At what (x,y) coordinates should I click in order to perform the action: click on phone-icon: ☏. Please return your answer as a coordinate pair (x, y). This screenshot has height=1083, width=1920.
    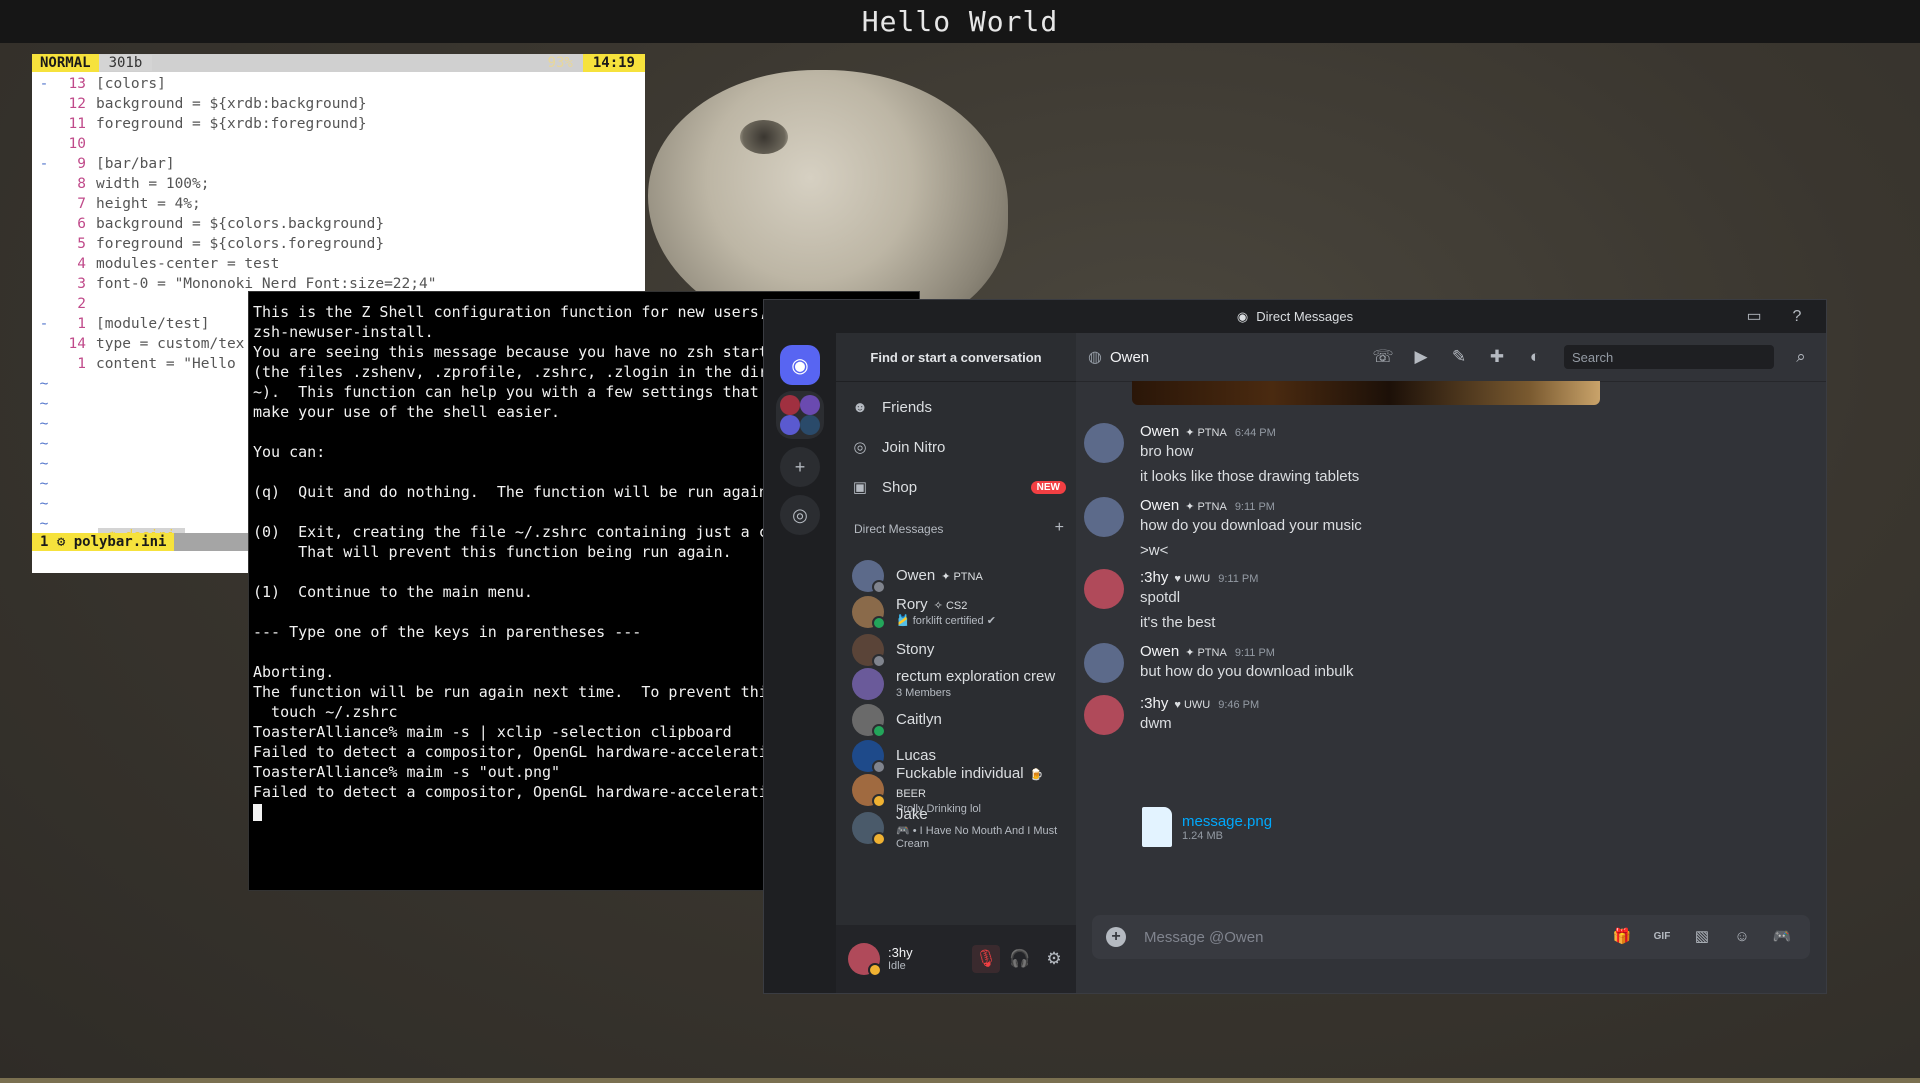
    Looking at the image, I should click on (1383, 357).